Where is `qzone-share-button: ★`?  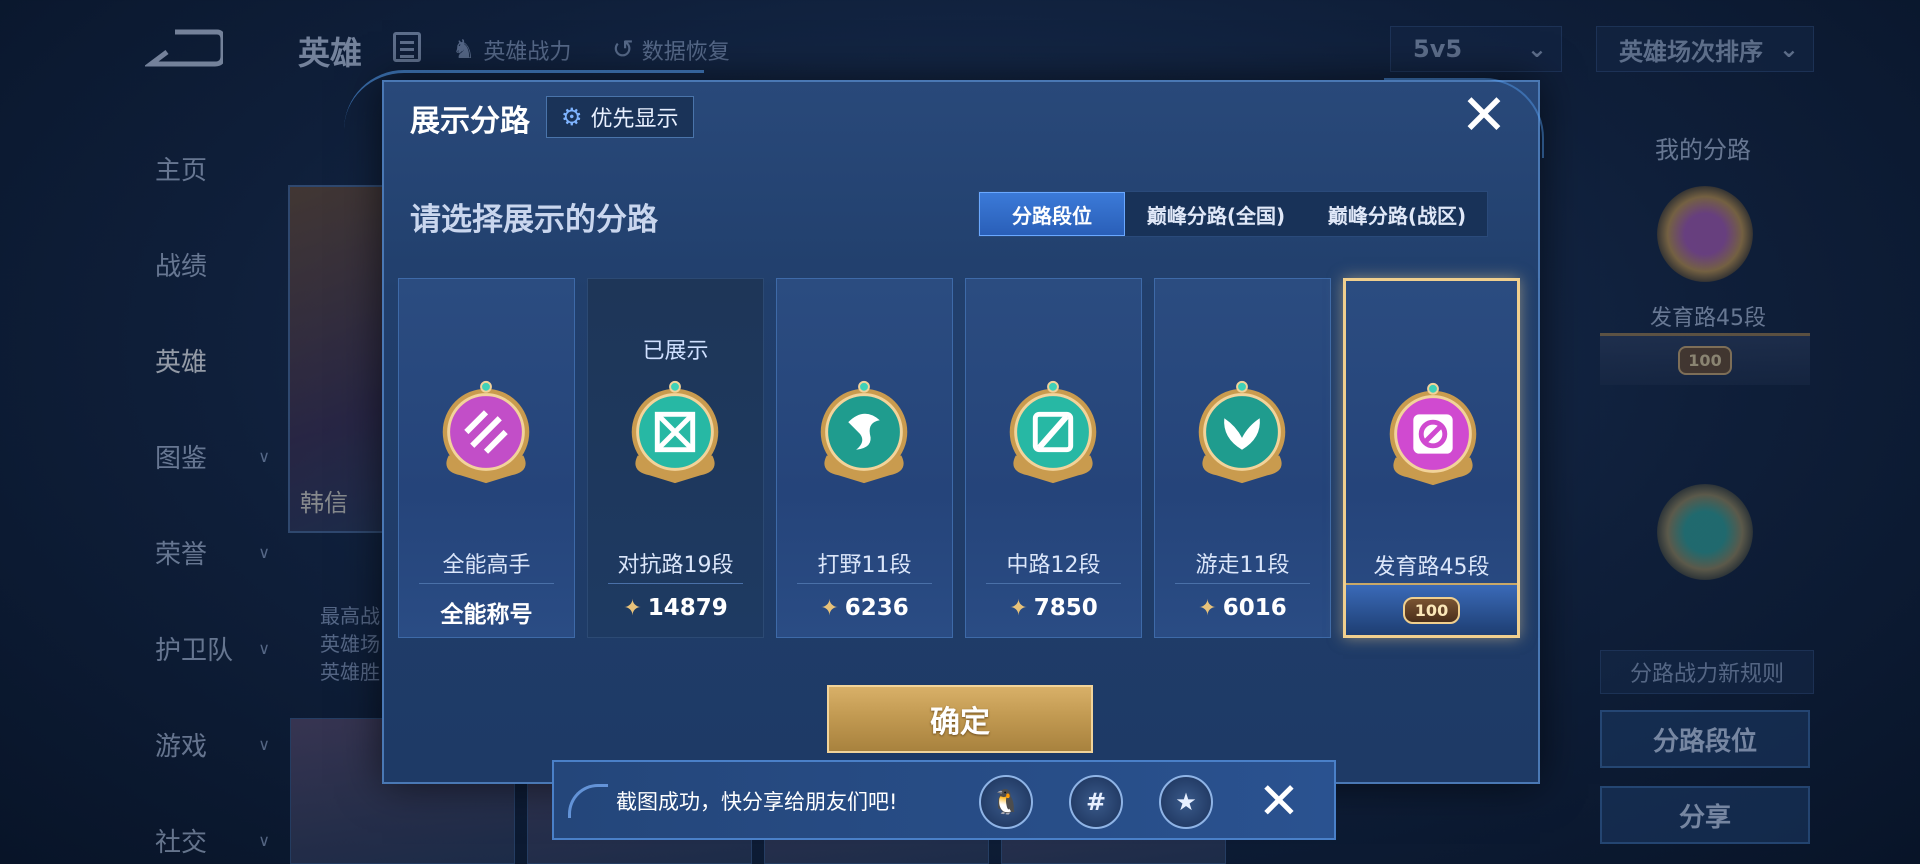 qzone-share-button: ★ is located at coordinates (1186, 802).